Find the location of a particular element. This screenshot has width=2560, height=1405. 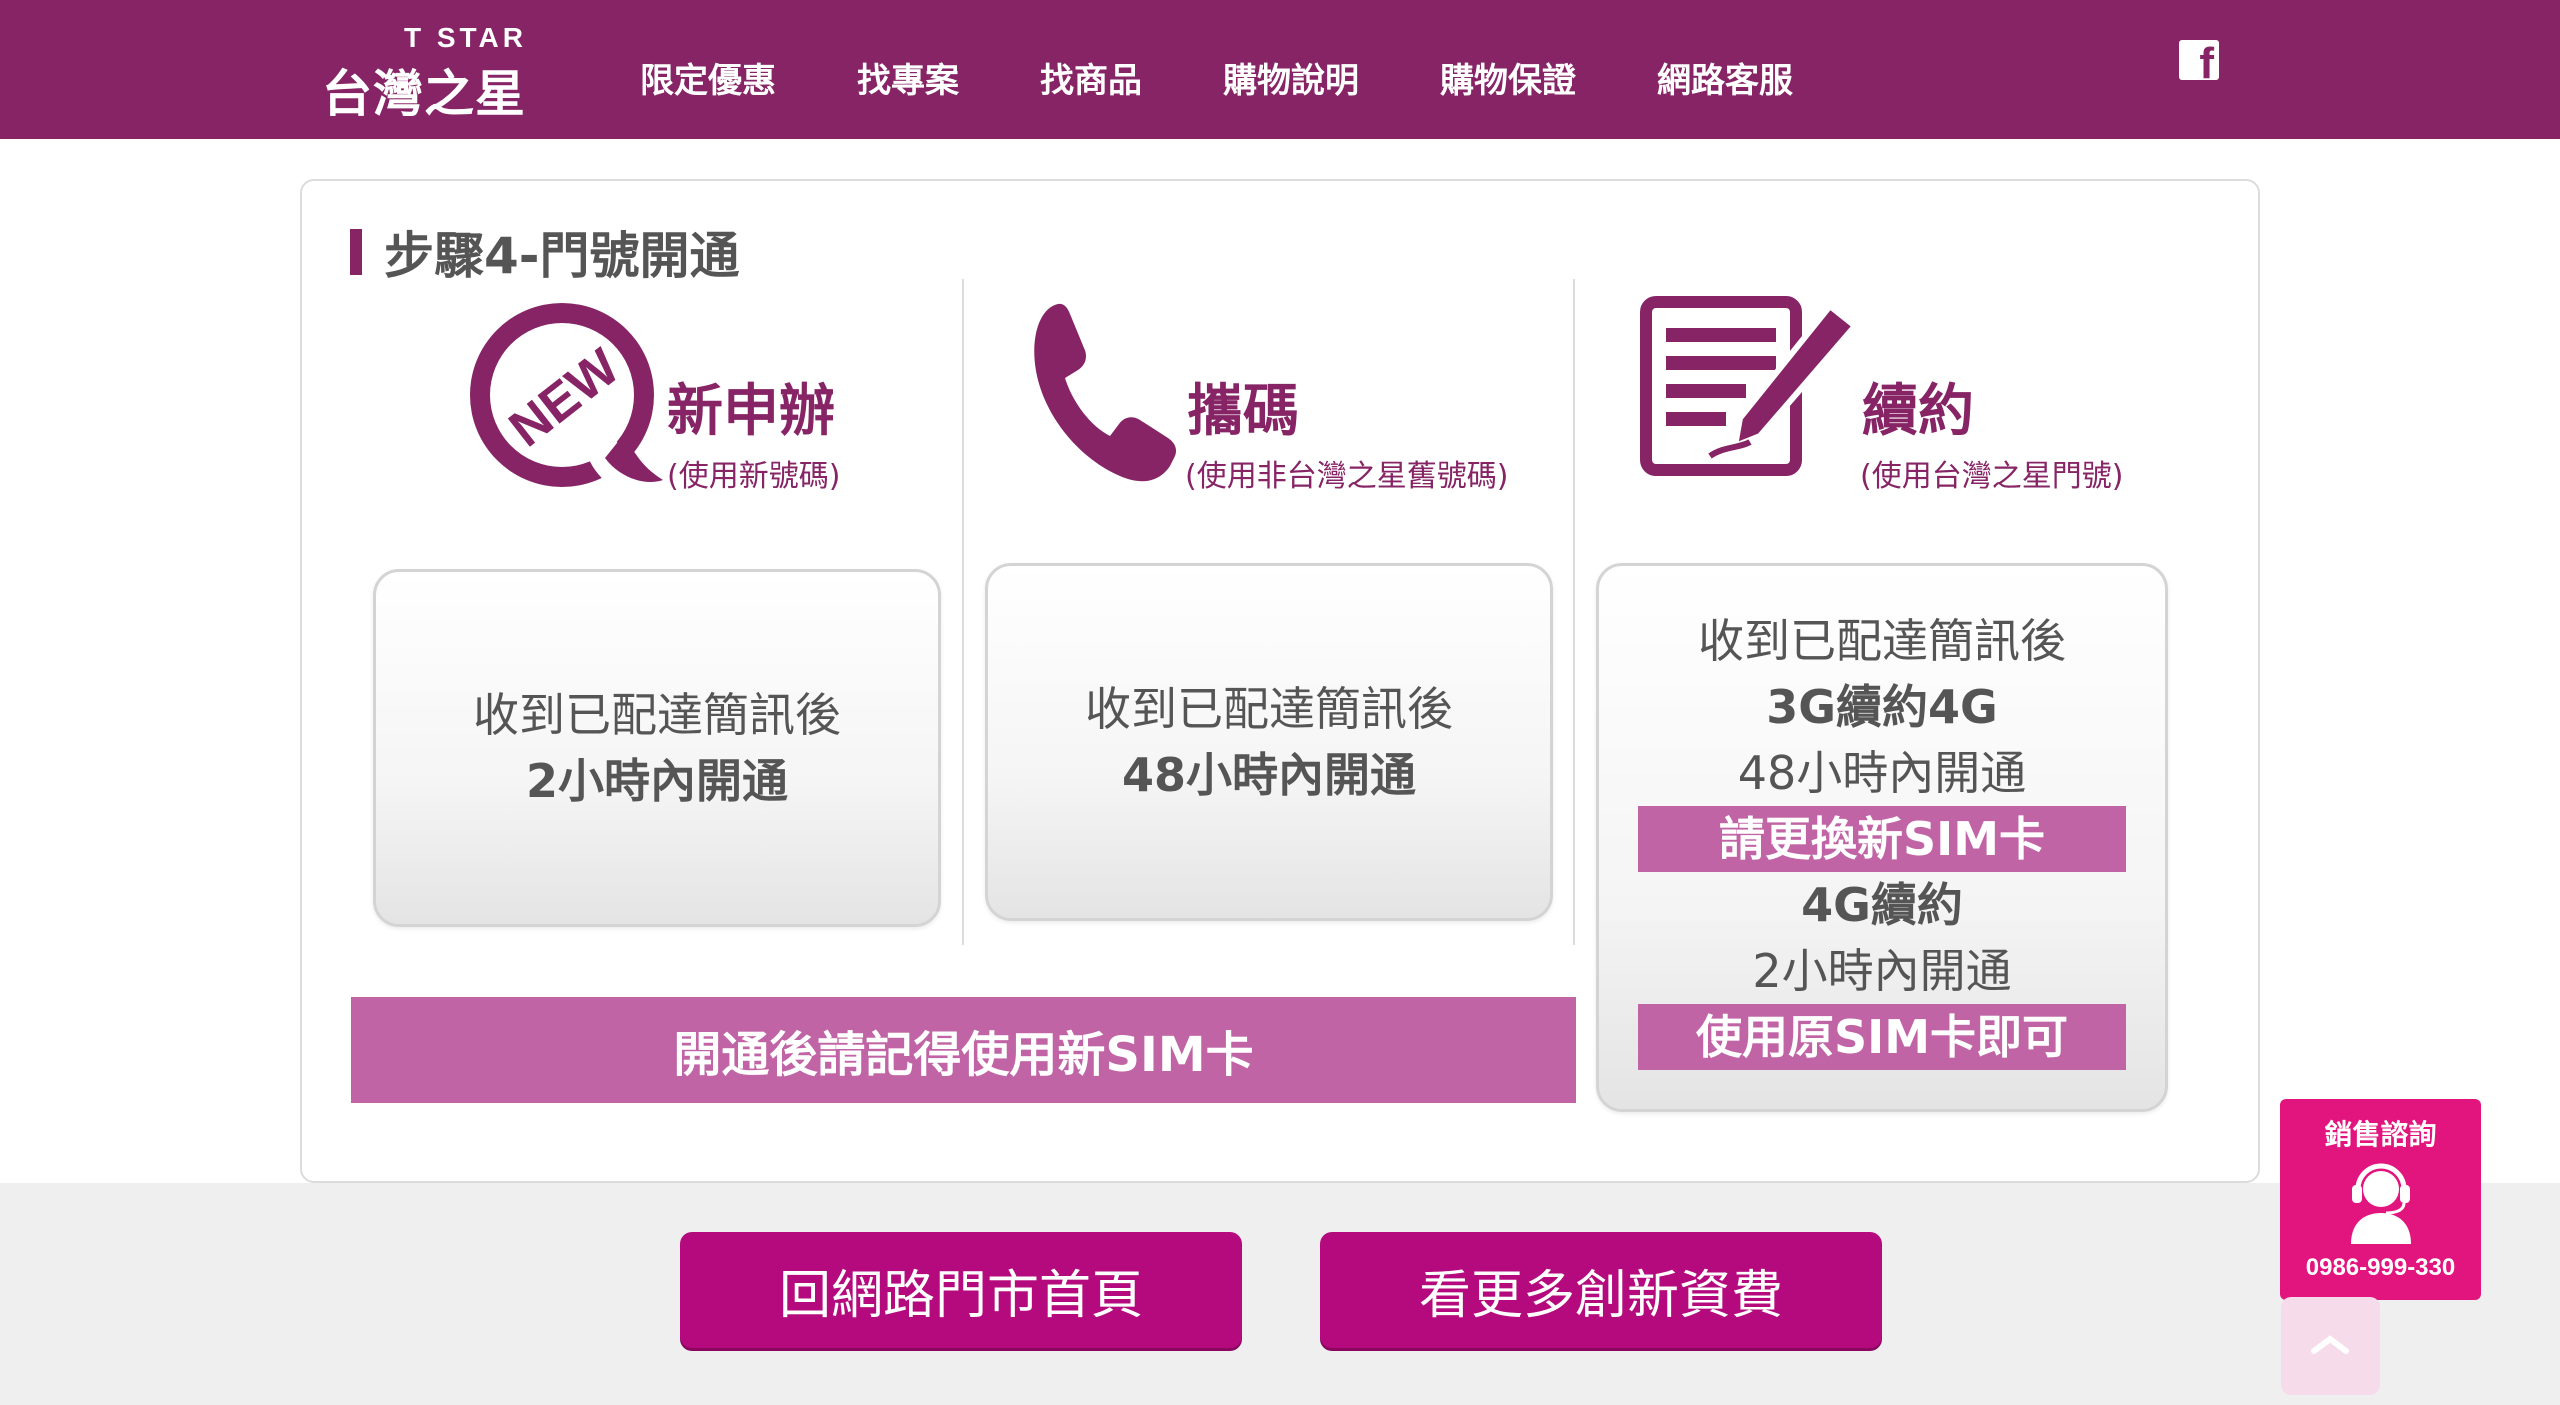

new-signup-heading: 新申辦 is located at coordinates (751, 411).